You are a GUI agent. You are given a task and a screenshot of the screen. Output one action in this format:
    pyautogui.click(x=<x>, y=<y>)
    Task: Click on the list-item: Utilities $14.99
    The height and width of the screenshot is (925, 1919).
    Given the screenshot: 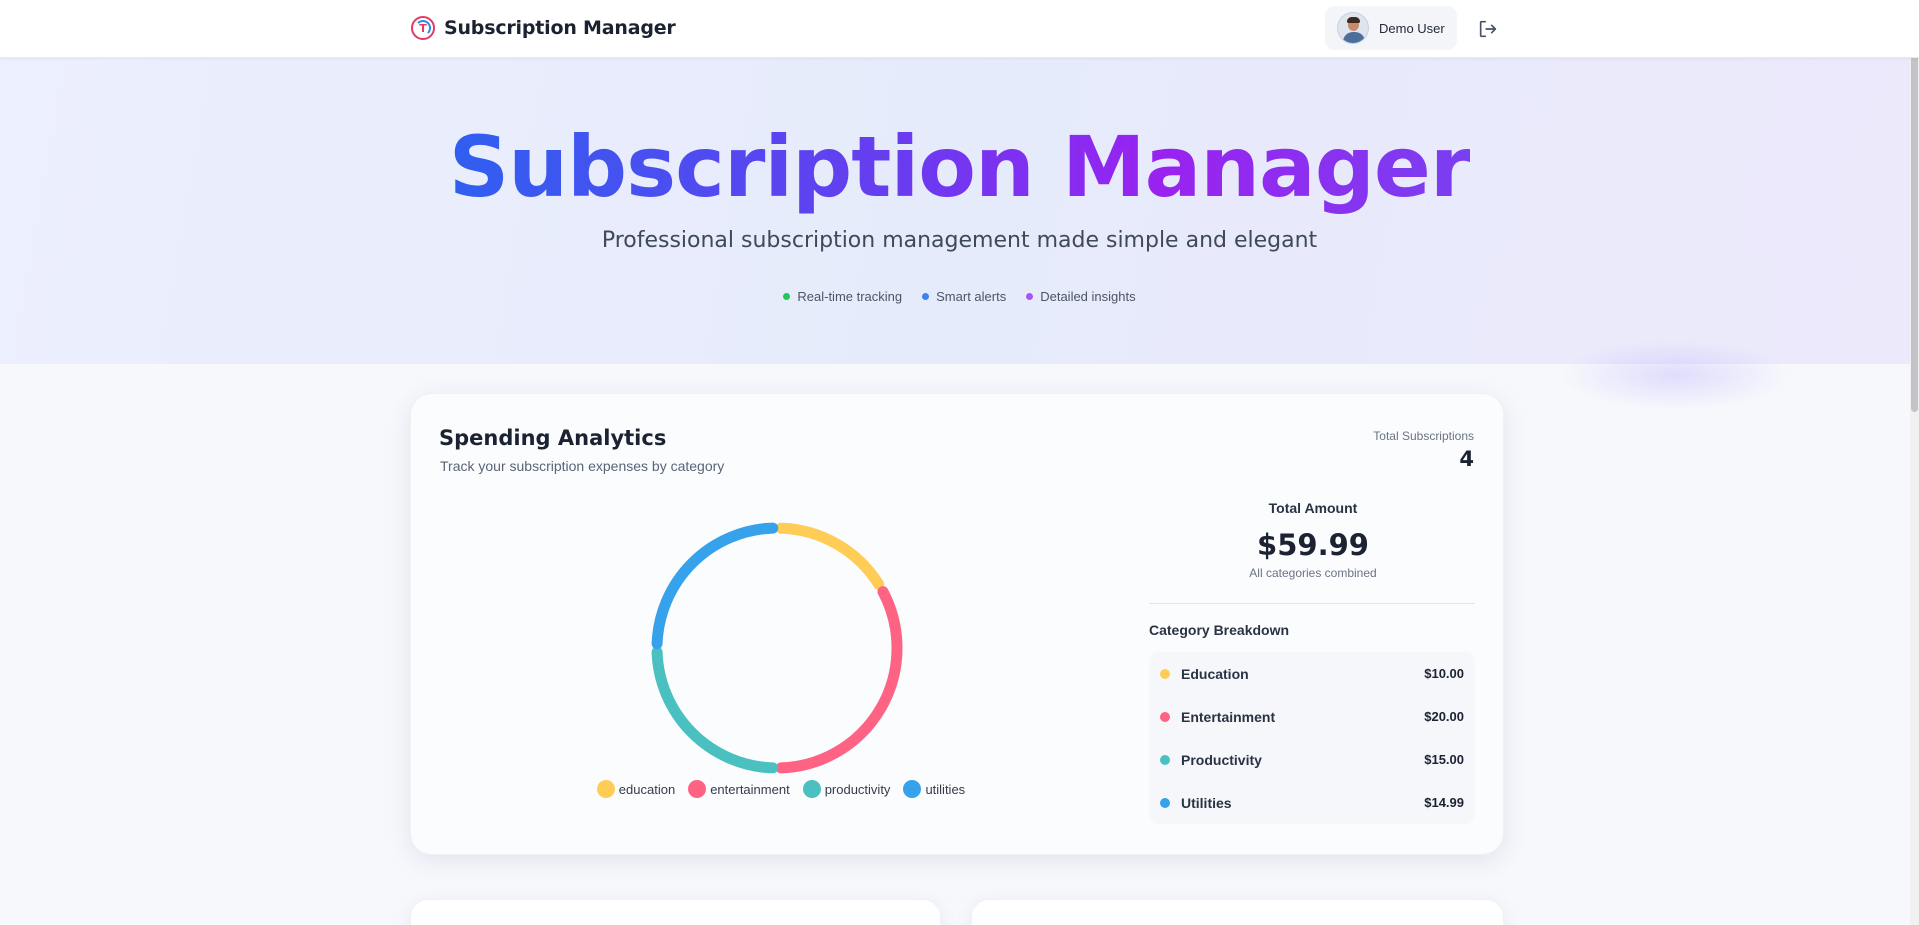 What is the action you would take?
    pyautogui.click(x=1312, y=802)
    